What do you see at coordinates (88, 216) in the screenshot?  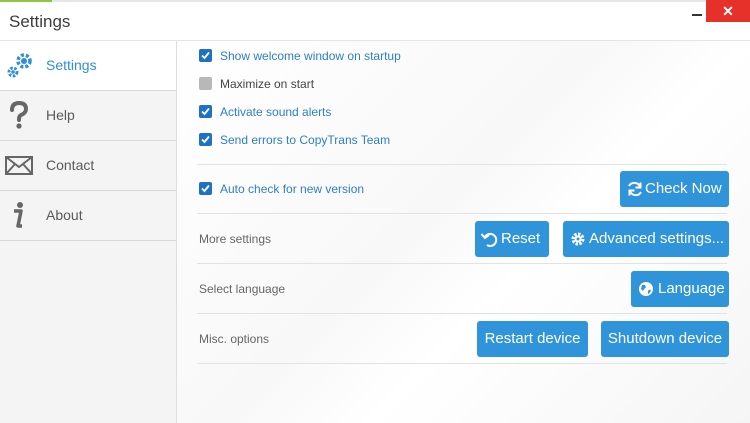 I see `sidebar-item-about: About` at bounding box center [88, 216].